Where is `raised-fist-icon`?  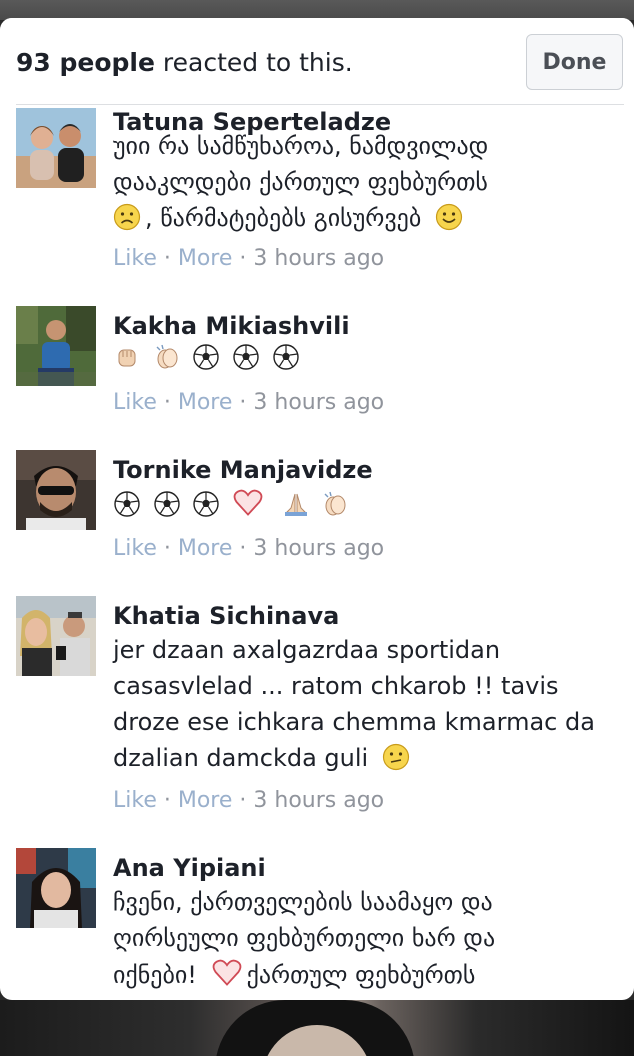
raised-fist-icon is located at coordinates (127, 358).